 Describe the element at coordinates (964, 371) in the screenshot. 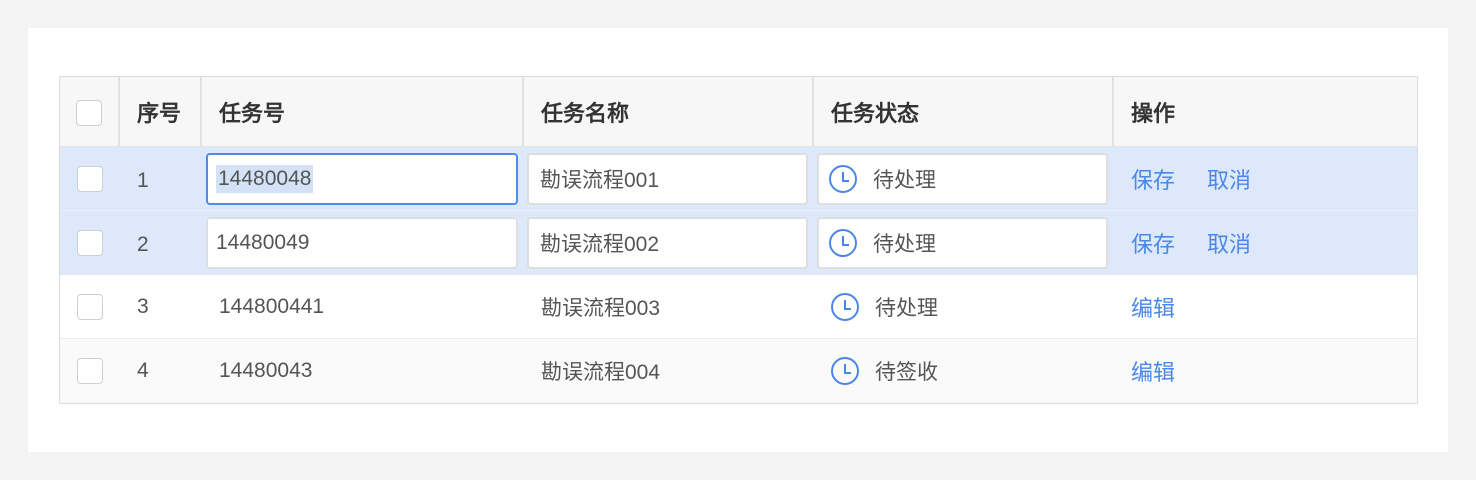

I see `row-task-status-cell: 待签收` at that location.